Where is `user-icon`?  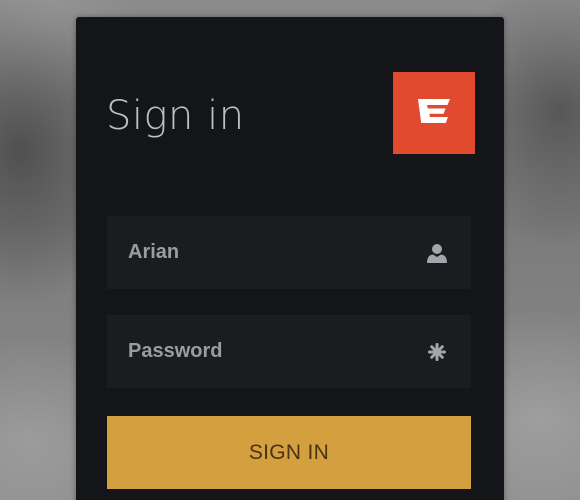 user-icon is located at coordinates (437, 253).